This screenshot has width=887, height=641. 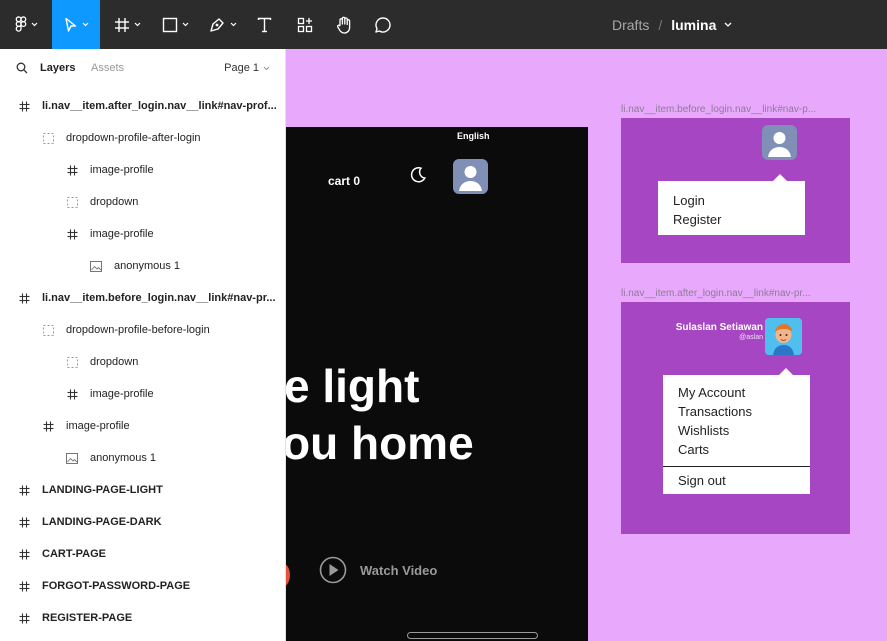 I want to click on layer-row: LANDING-PAGE-DARK, so click(x=143, y=522).